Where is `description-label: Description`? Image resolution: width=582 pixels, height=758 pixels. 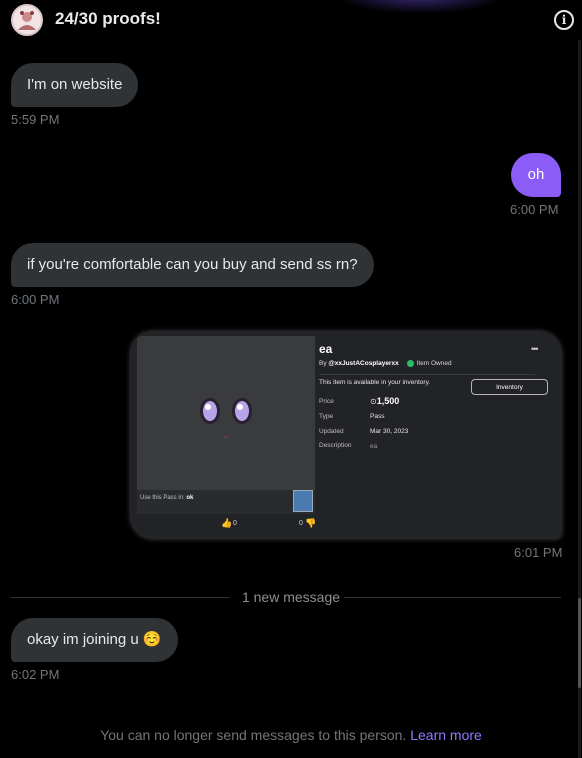
description-label: Description is located at coordinates (335, 445).